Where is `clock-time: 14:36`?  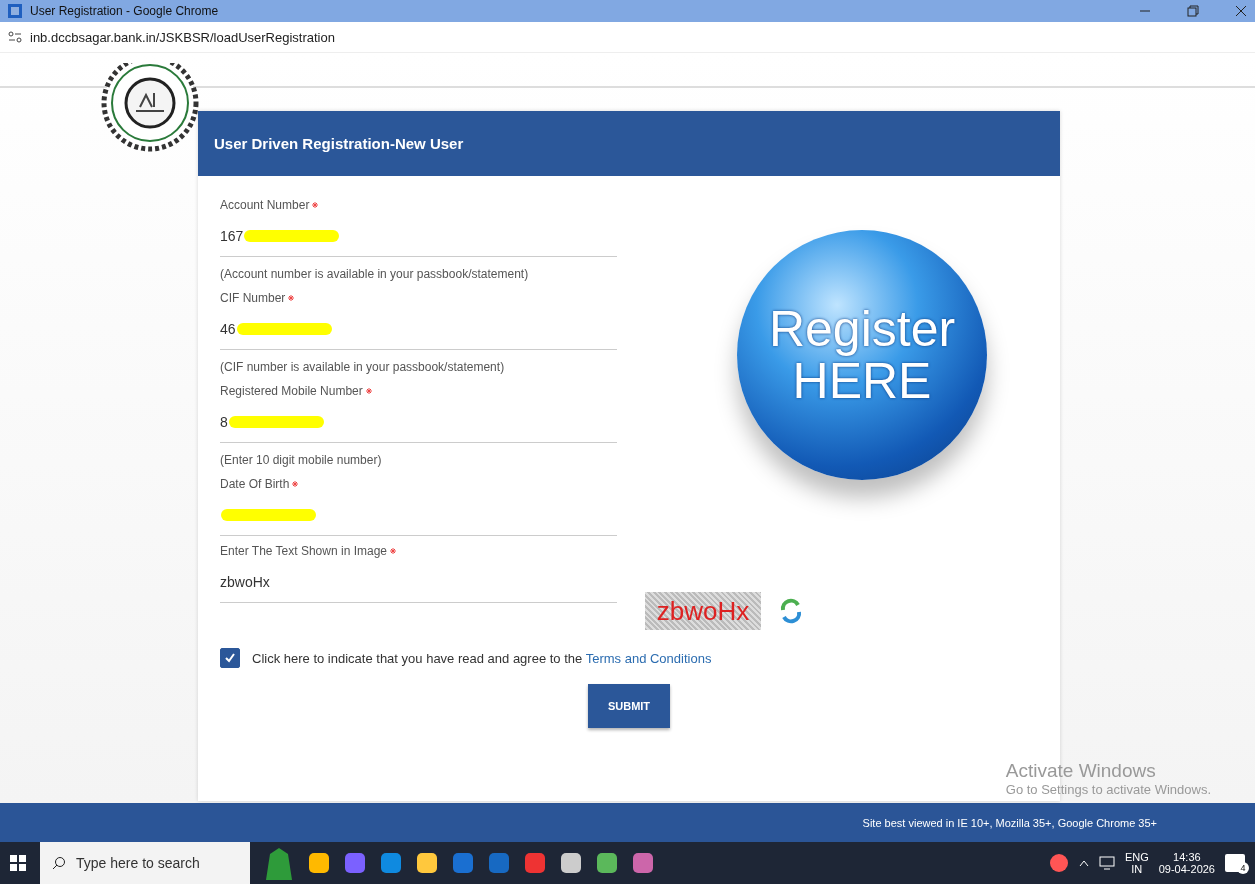 clock-time: 14:36 is located at coordinates (1187, 857).